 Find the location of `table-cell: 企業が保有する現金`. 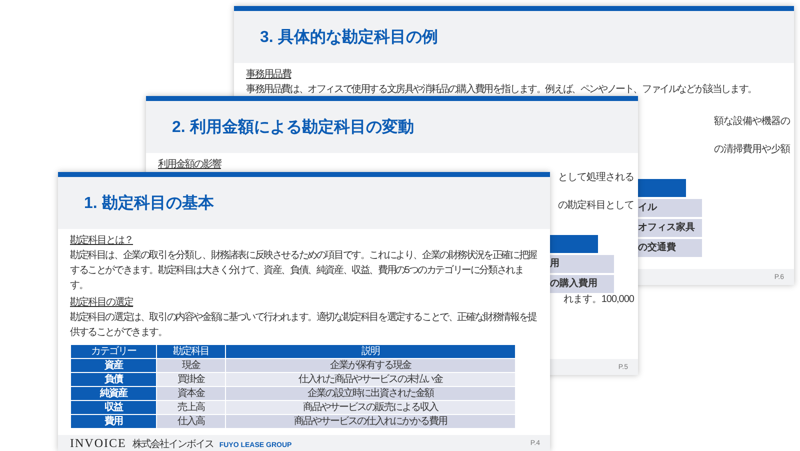

table-cell: 企業が保有する現金 is located at coordinates (370, 365).